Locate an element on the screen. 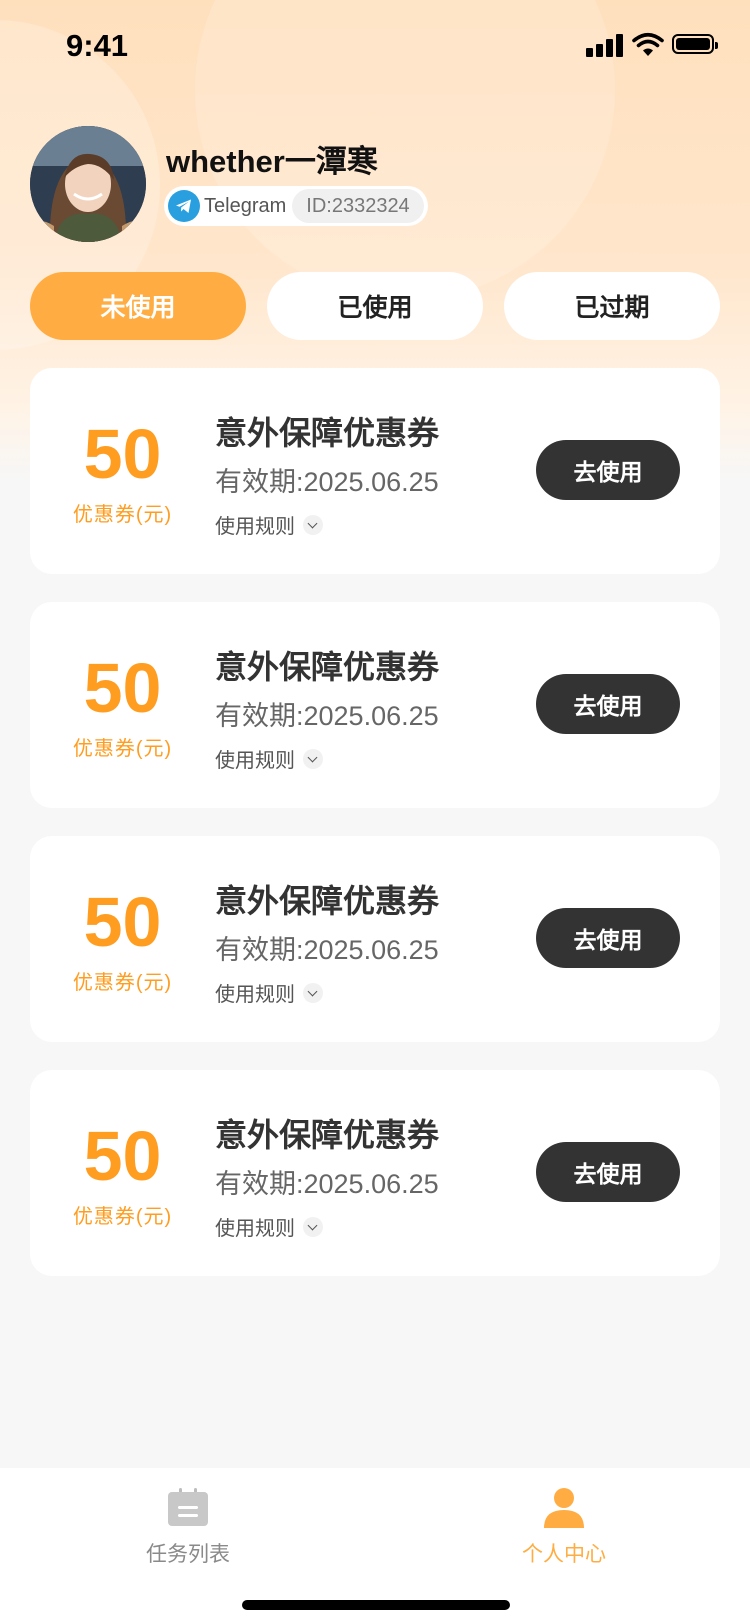 This screenshot has width=750, height=1624. status-time: 9:41 is located at coordinates (97, 45).